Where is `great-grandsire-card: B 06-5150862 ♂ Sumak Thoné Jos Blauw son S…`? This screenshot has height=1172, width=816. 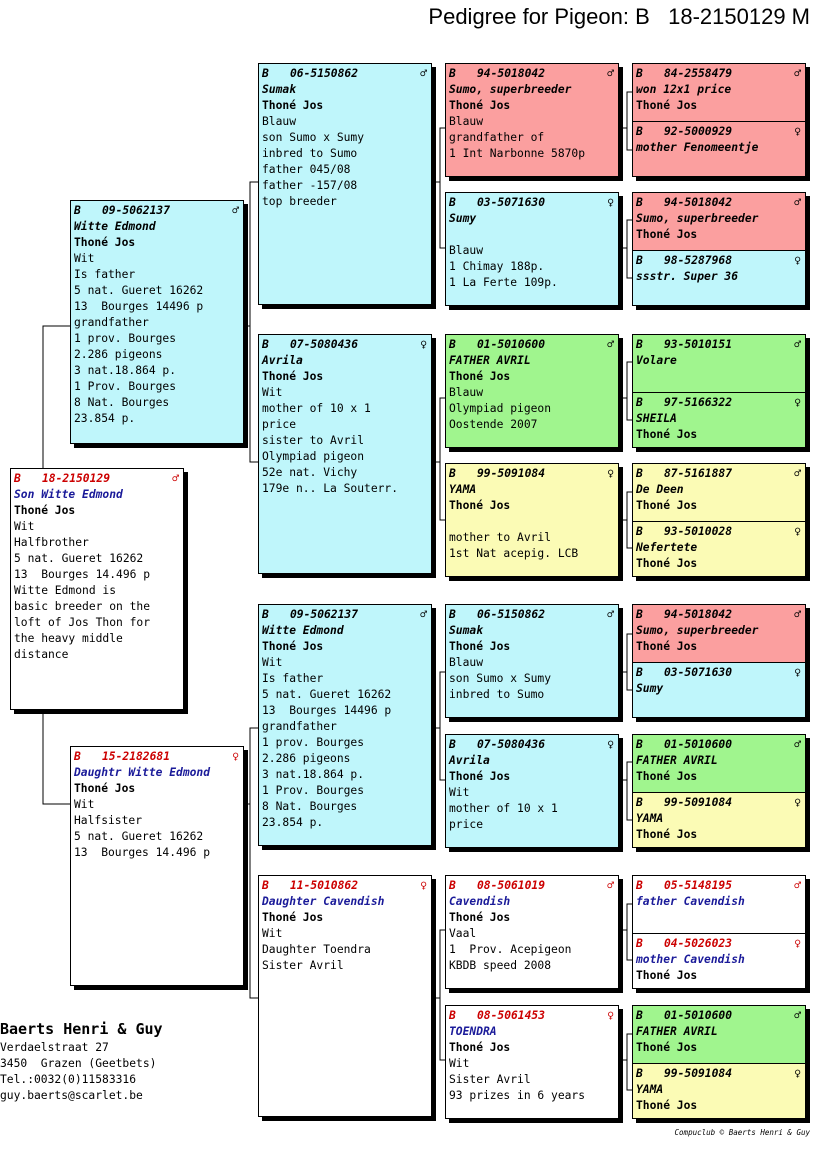
great-grandsire-card: B 06-5150862 ♂ Sumak Thoné Jos Blauw son S… is located at coordinates (532, 661).